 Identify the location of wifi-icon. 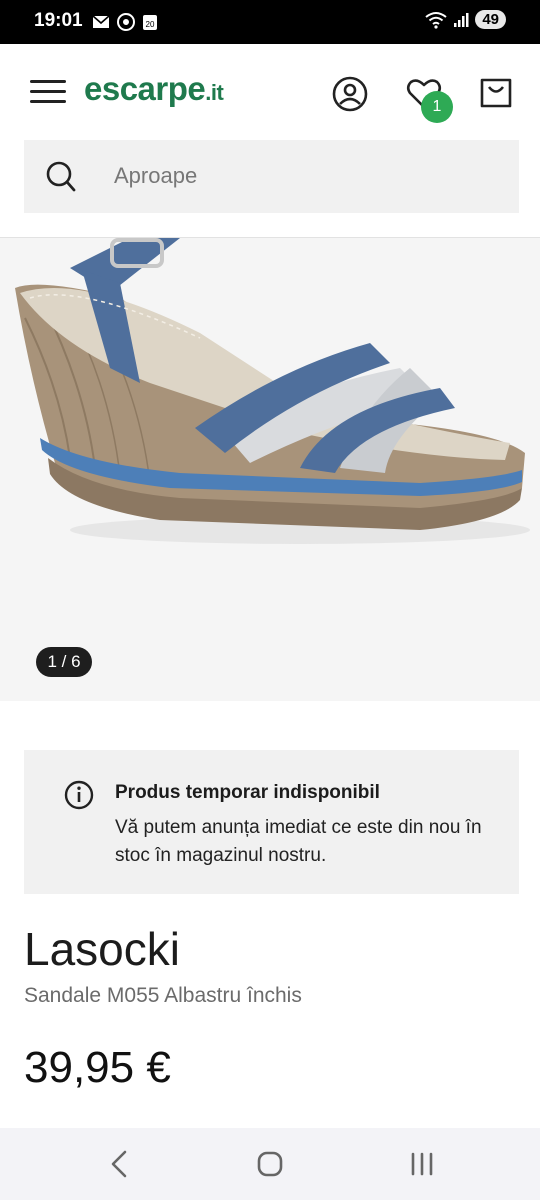
(436, 20).